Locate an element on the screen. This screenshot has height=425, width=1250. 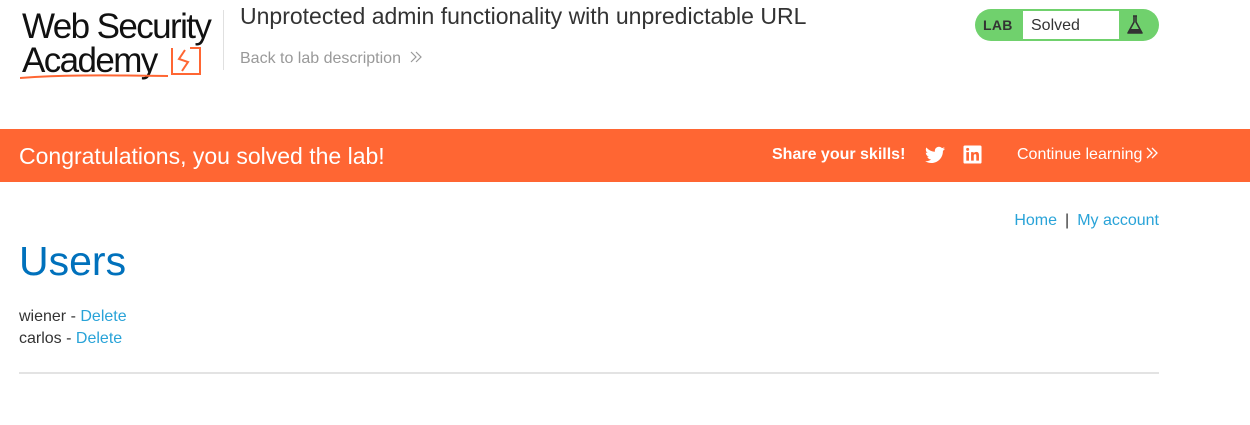
lab-status-badge: LAB Solved is located at coordinates (1067, 25).